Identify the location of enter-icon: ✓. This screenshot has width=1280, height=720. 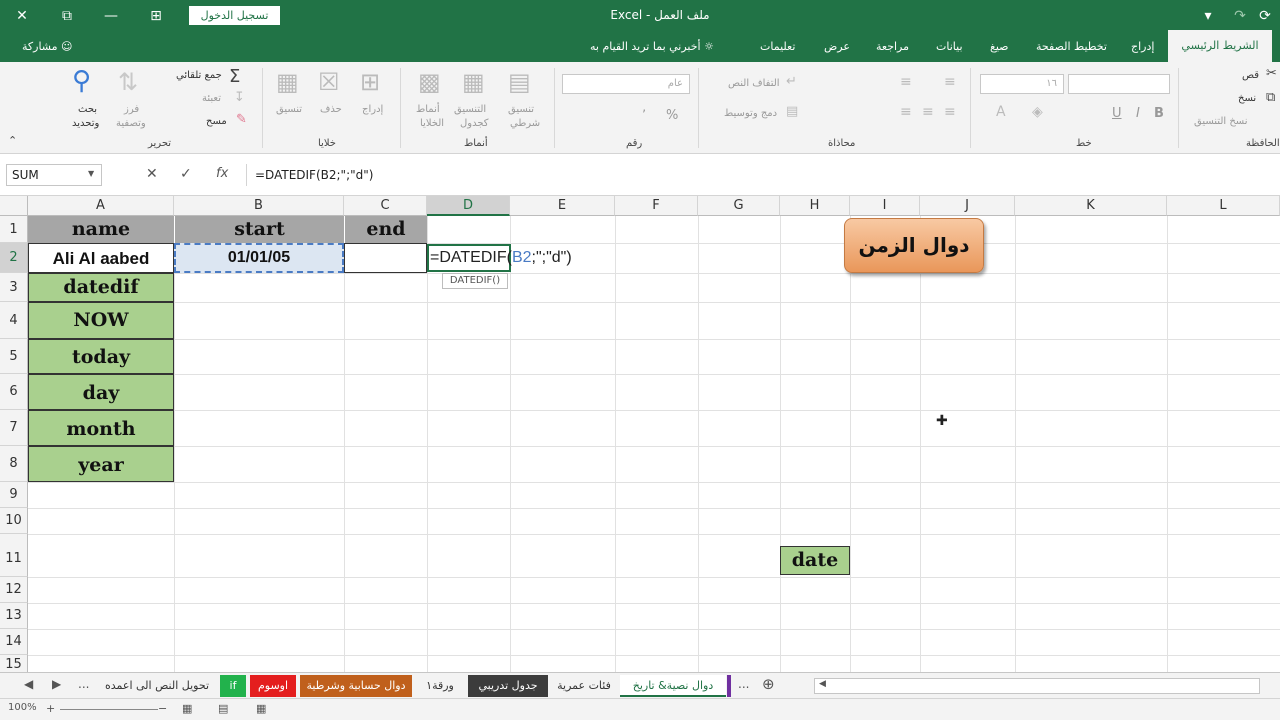
(186, 174).